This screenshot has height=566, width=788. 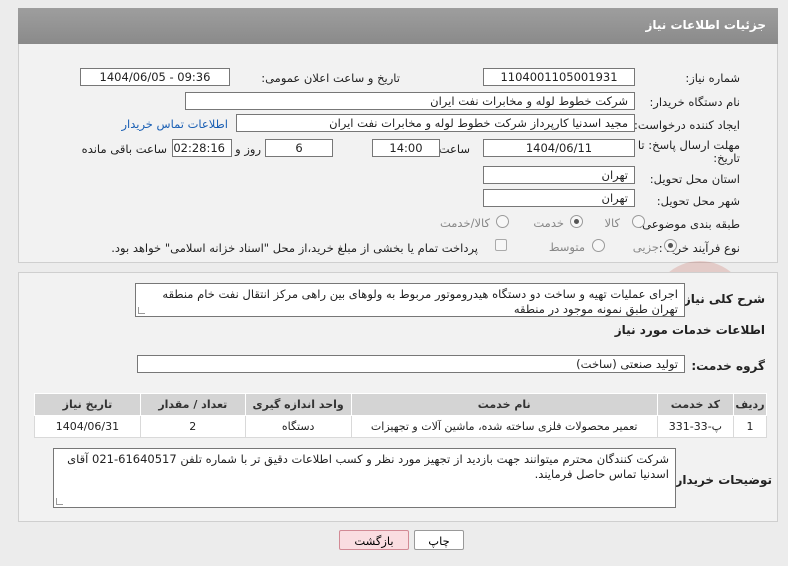 What do you see at coordinates (174, 124) in the screenshot?
I see `buyer-contact-link: اطلاعات تماس خریدار` at bounding box center [174, 124].